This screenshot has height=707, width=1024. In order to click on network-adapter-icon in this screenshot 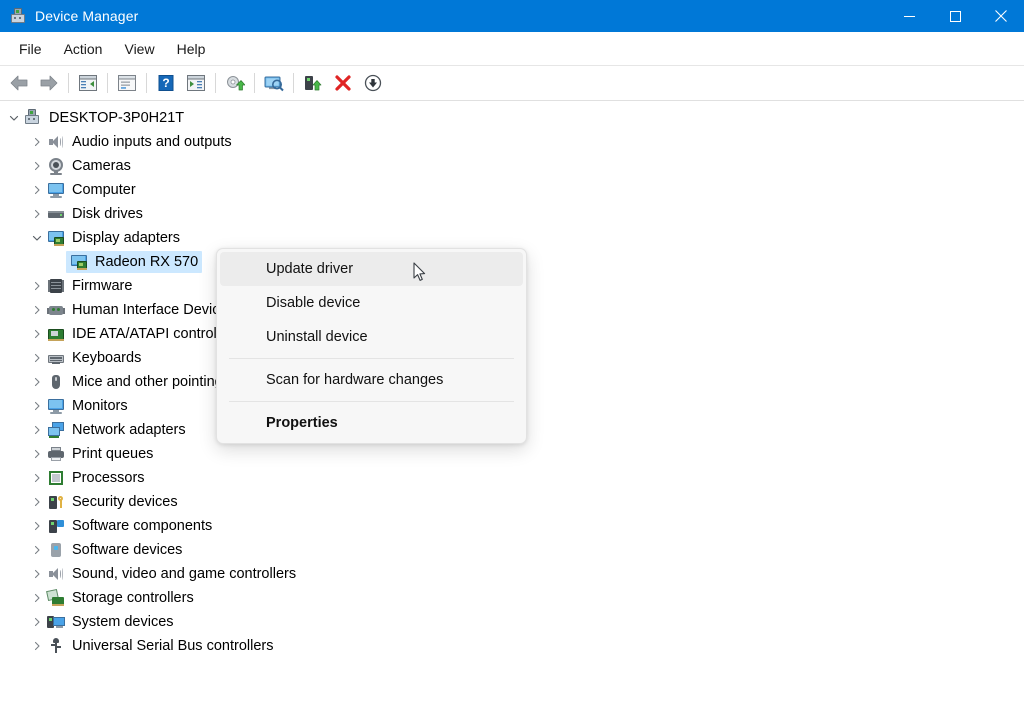, I will do `click(56, 430)`.